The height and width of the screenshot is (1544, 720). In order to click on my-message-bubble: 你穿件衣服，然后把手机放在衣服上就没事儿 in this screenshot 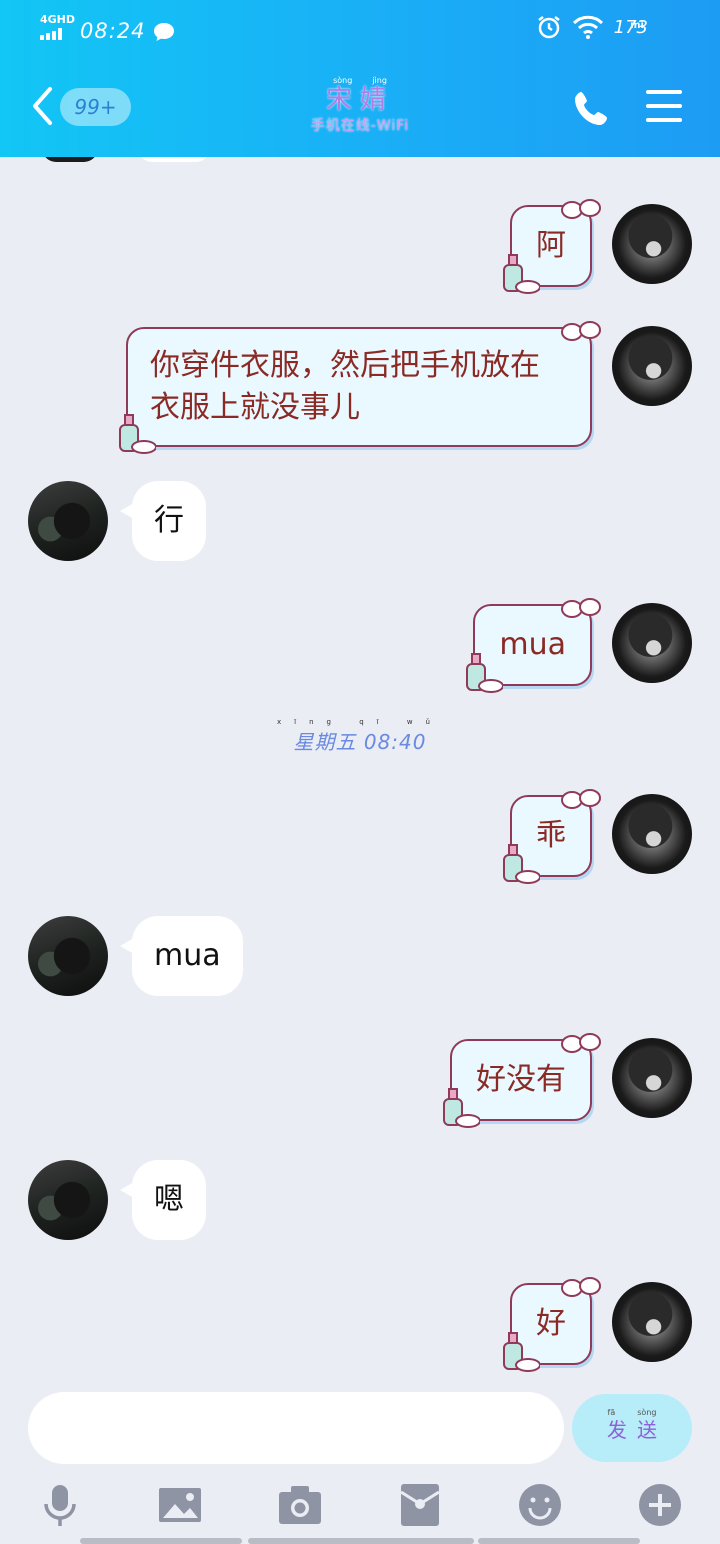, I will do `click(360, 387)`.